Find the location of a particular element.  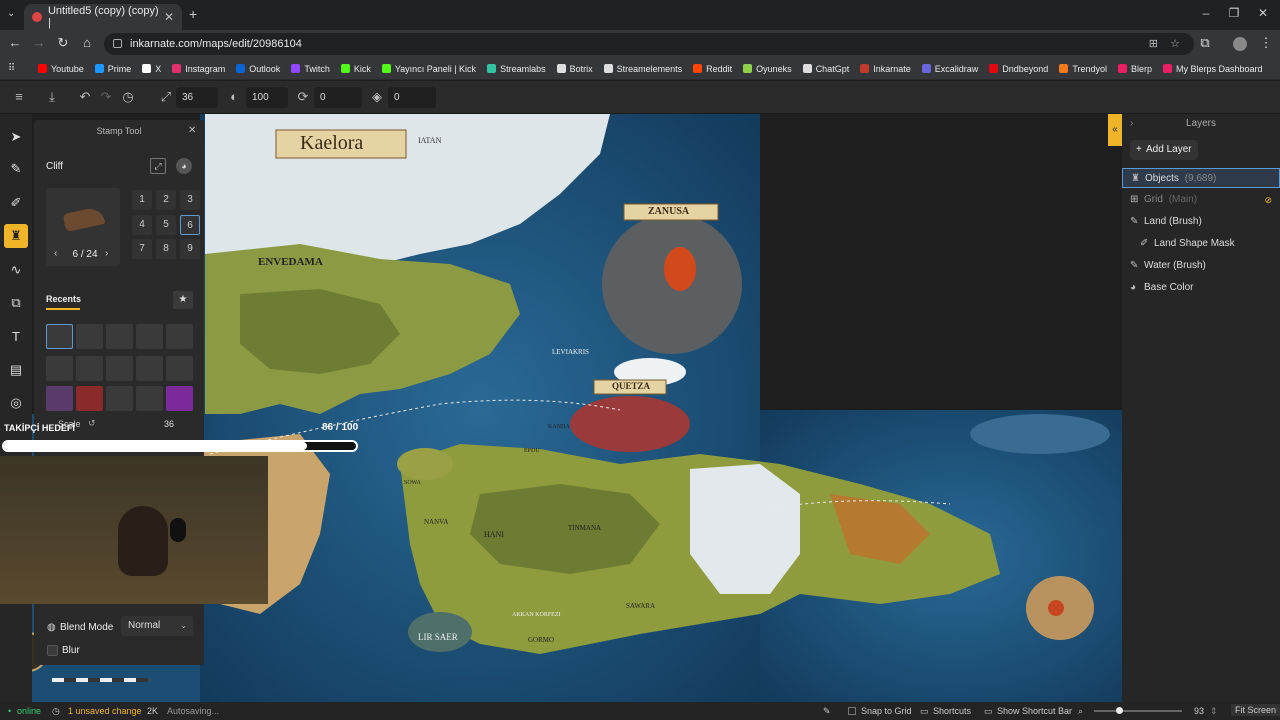

bookmark-item: Dndbeyond is located at coordinates (1018, 69).